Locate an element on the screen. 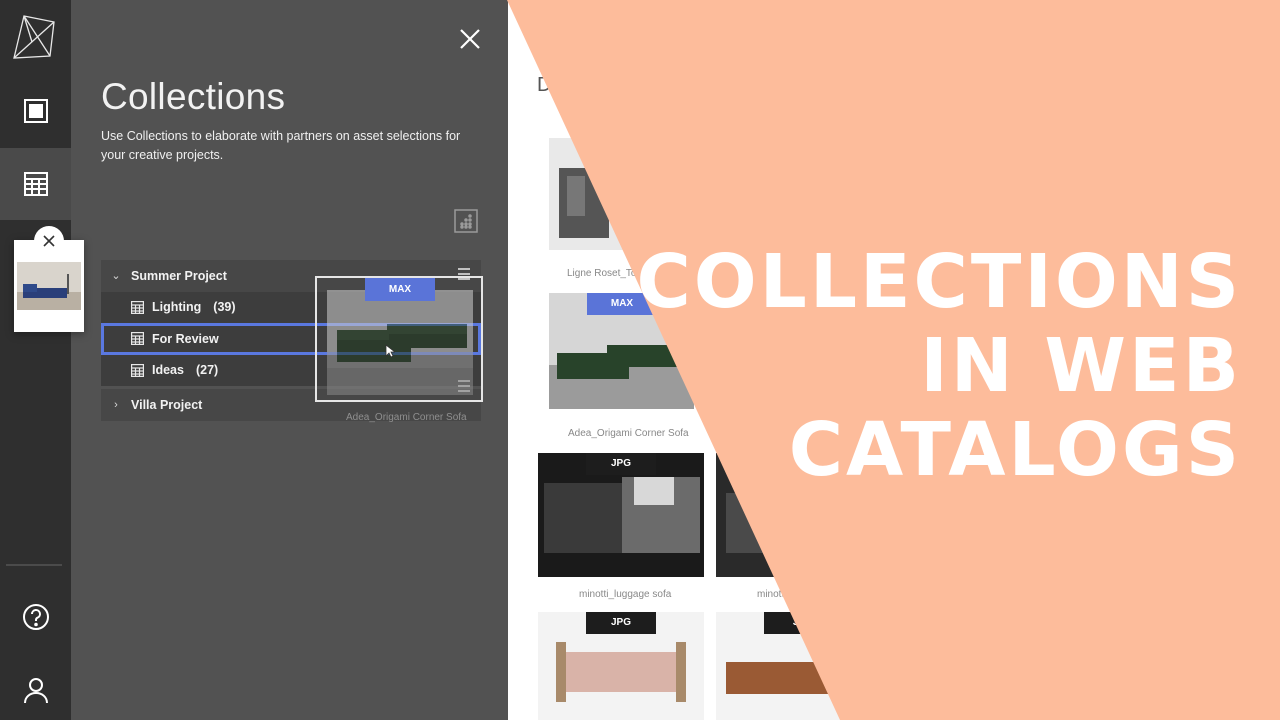 Image resolution: width=1280 pixels, height=720 pixels. grid-view-toggle-icon is located at coordinates (466, 221).